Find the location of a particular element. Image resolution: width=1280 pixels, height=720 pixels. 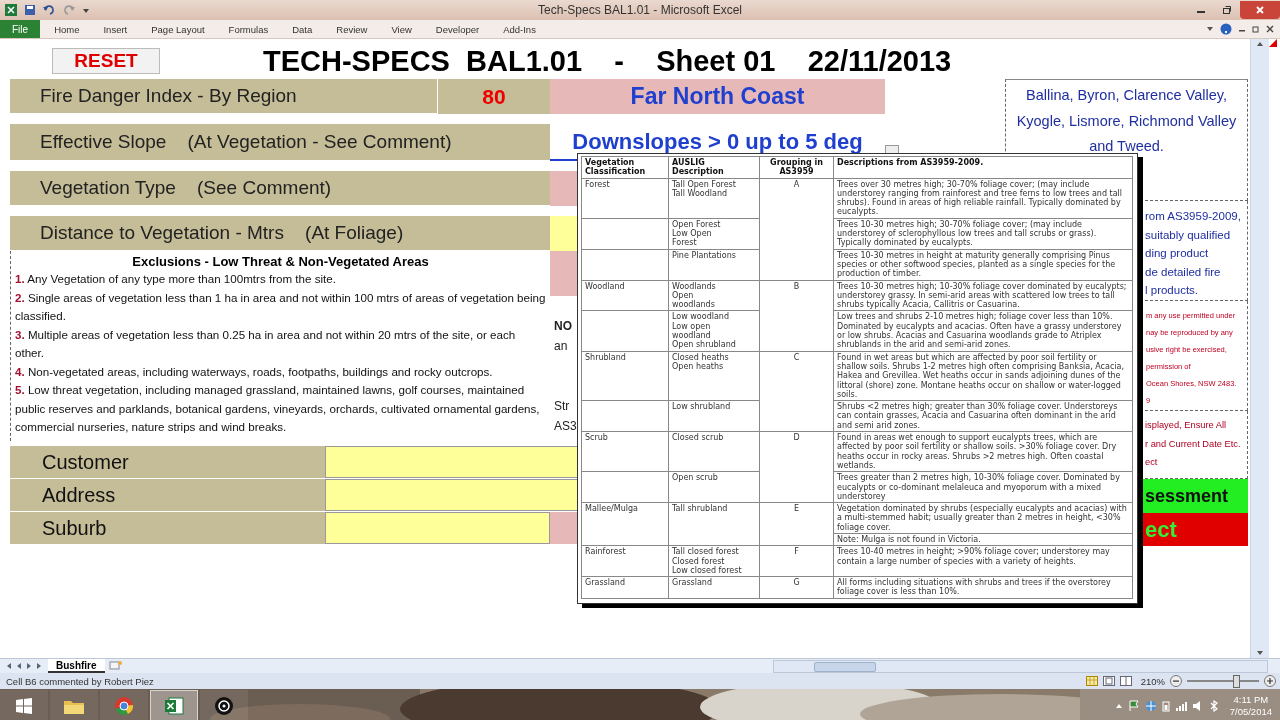

table-cell: G is located at coordinates (796, 587).